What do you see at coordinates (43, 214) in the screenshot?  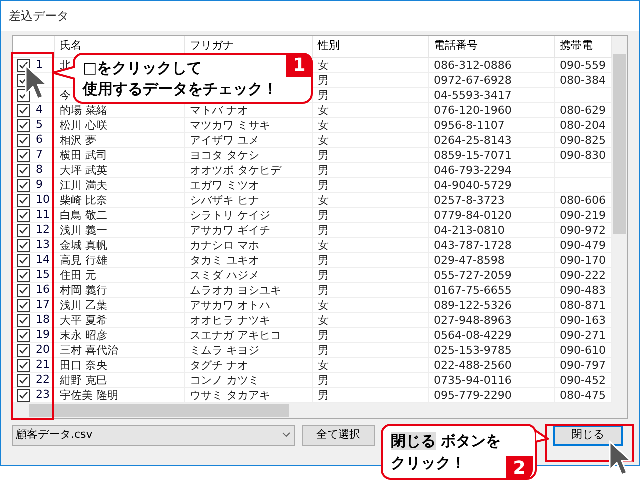 I see `row-number: 11` at bounding box center [43, 214].